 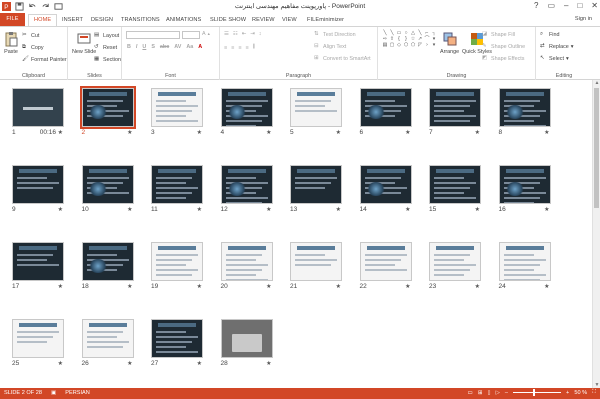 I want to click on slide-thumbnail: 27 ★, so click(x=177, y=345).